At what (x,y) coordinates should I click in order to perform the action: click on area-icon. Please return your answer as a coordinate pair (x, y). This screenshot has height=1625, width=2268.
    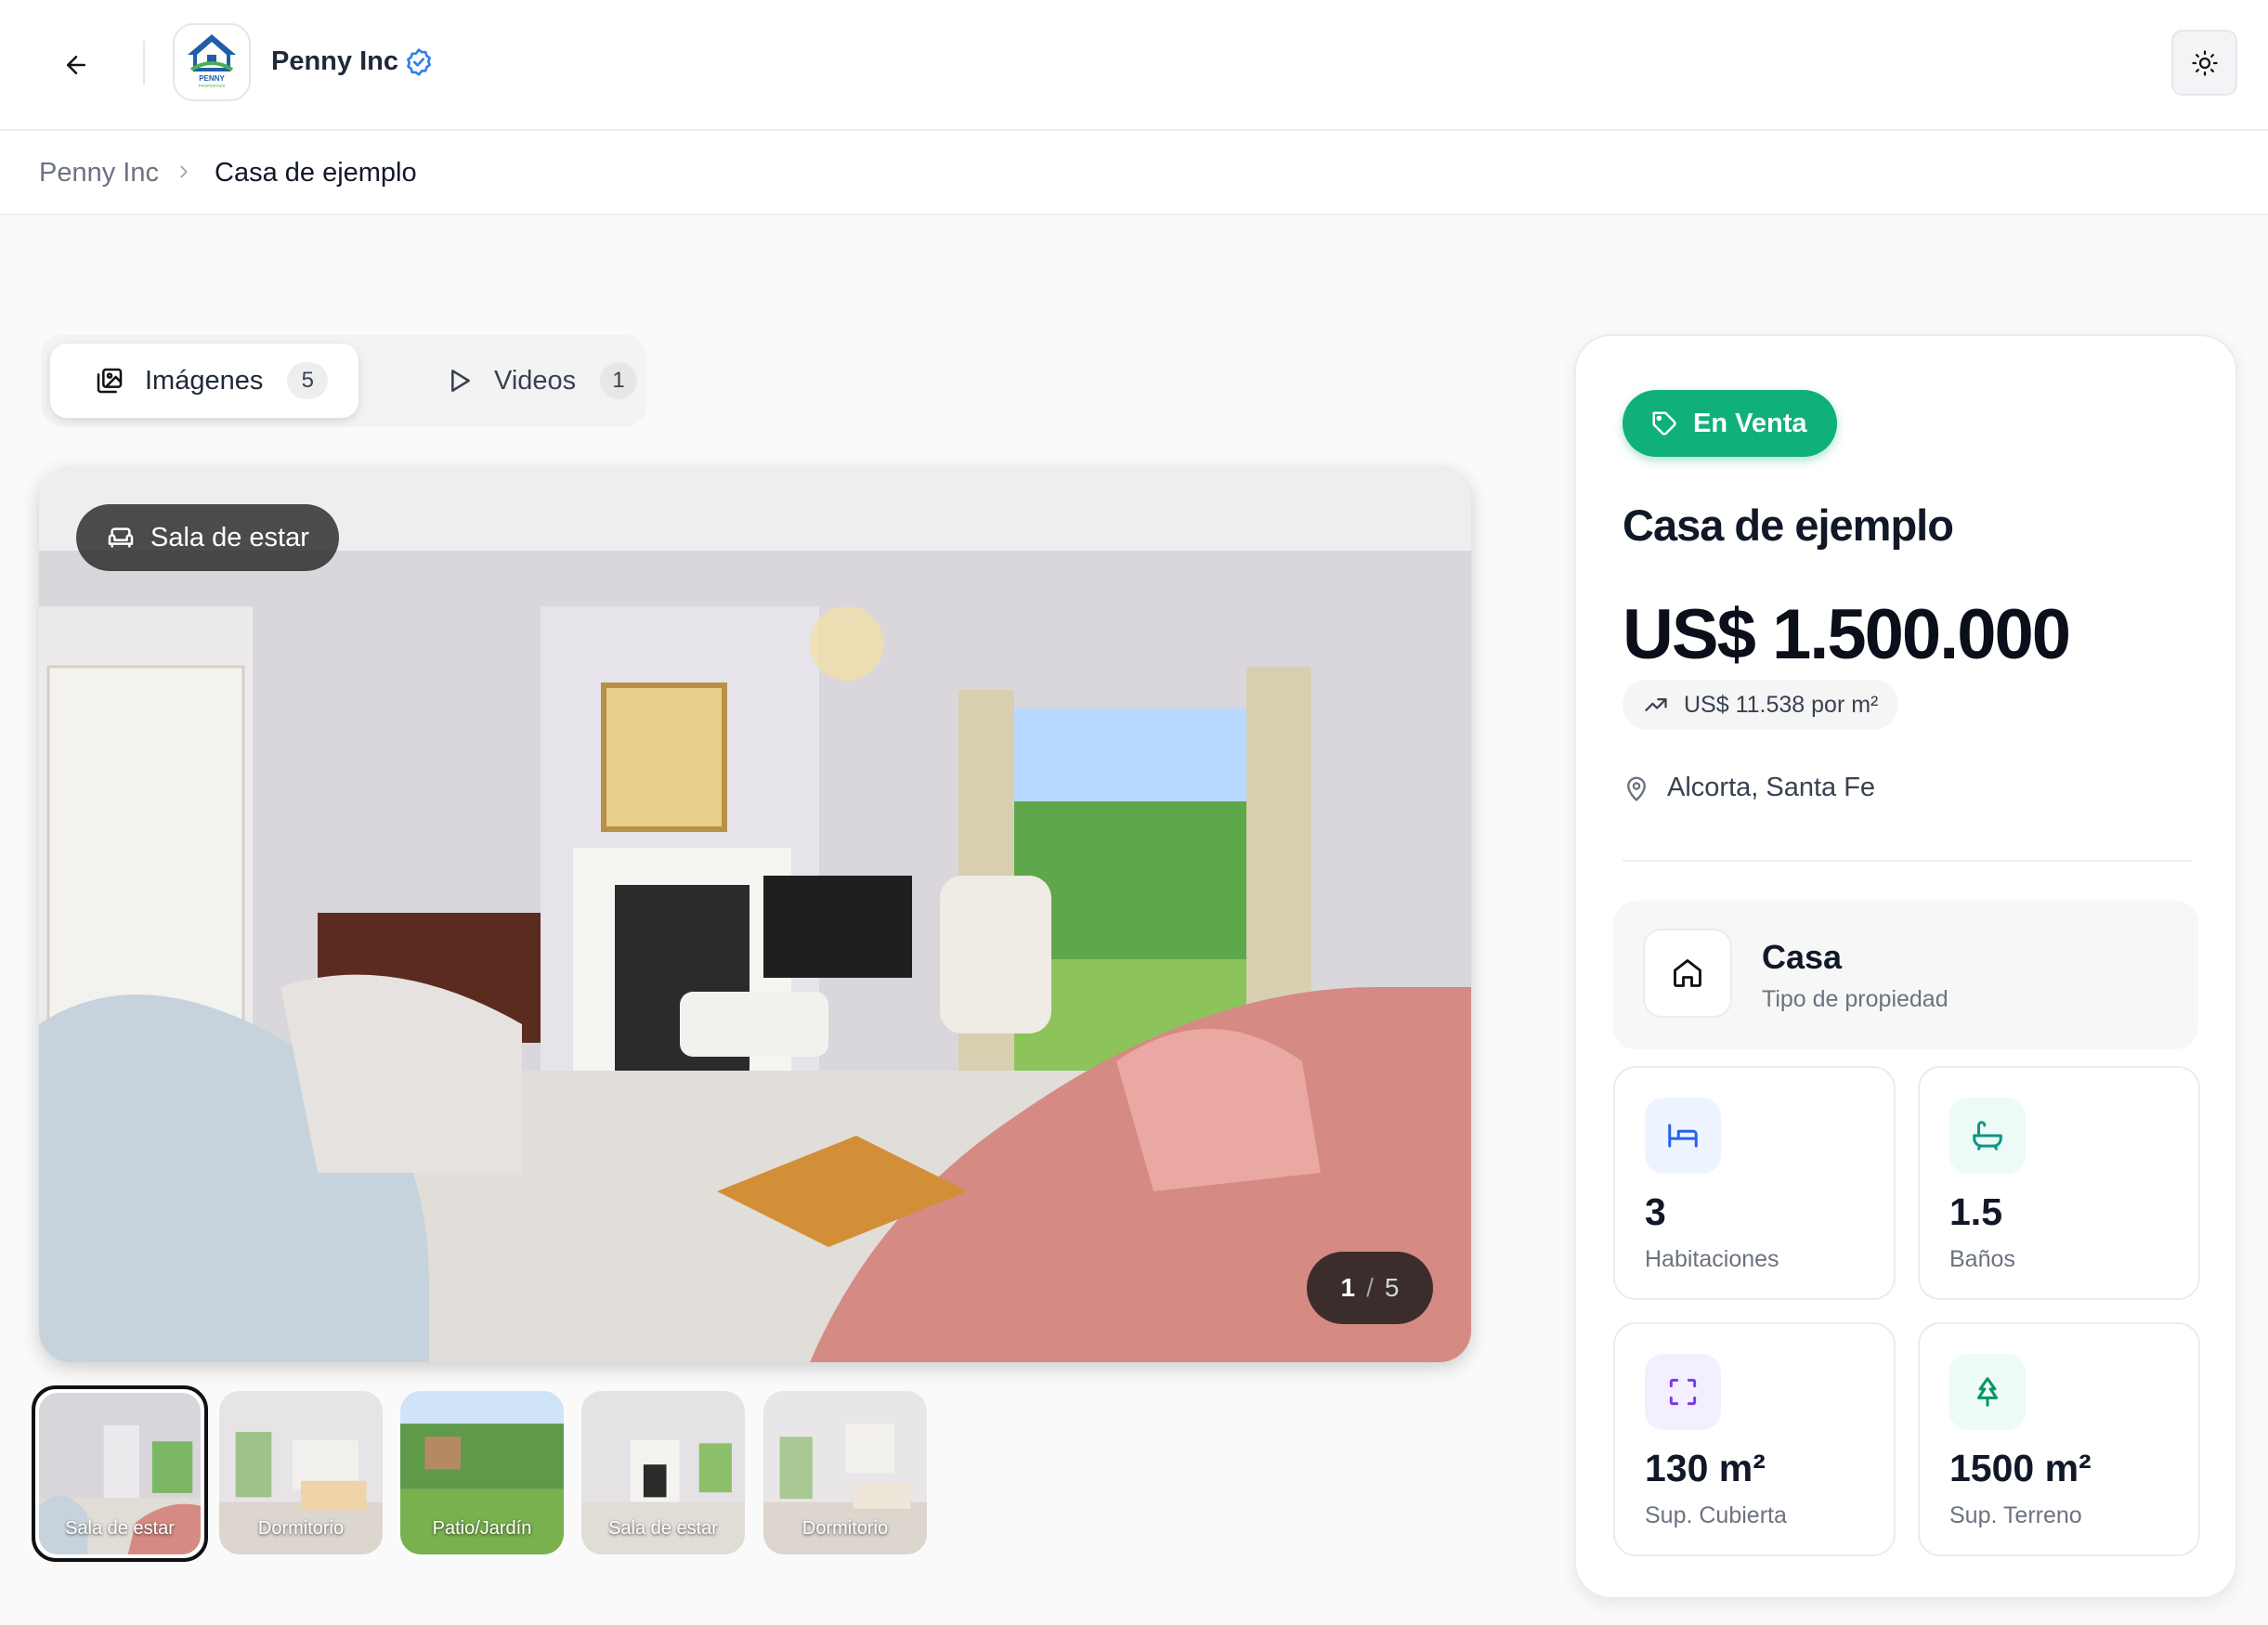
    Looking at the image, I should click on (1683, 1392).